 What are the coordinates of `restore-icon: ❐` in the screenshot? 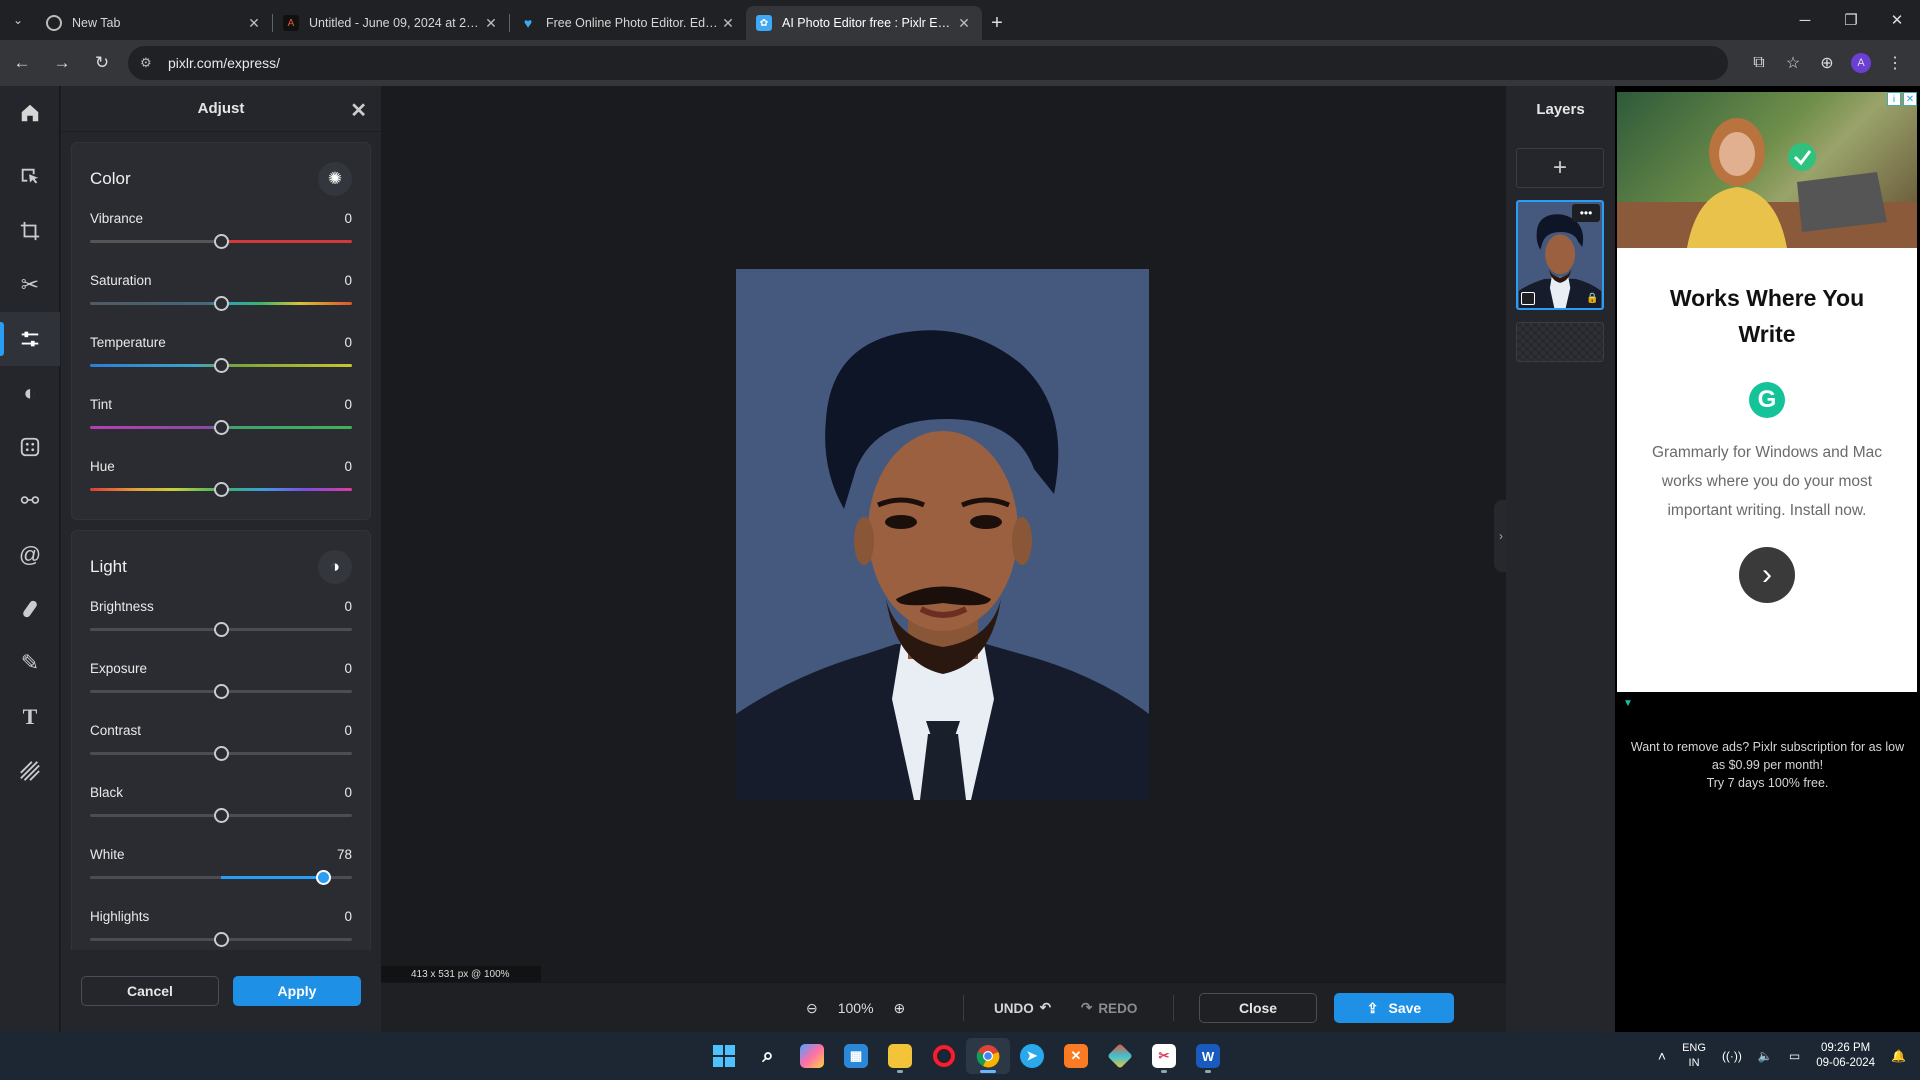 It's located at (1851, 20).